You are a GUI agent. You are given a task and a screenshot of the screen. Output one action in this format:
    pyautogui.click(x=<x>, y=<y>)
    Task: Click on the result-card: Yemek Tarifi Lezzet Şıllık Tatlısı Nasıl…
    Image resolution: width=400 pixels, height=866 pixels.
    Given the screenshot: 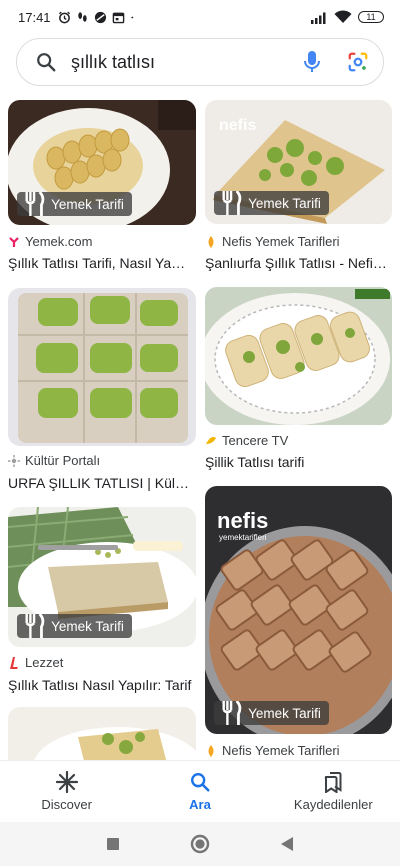 What is the action you would take?
    pyautogui.click(x=100, y=604)
    